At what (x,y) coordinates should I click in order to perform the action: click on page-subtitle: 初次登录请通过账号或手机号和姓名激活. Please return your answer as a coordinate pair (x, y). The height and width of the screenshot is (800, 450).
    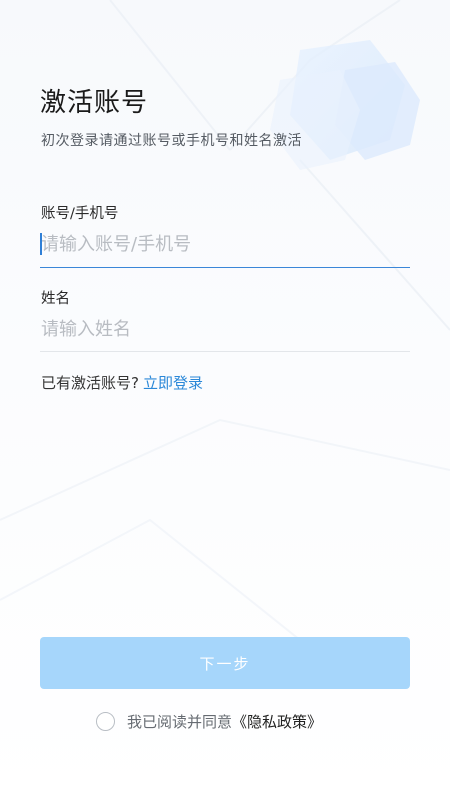
    Looking at the image, I should click on (171, 141).